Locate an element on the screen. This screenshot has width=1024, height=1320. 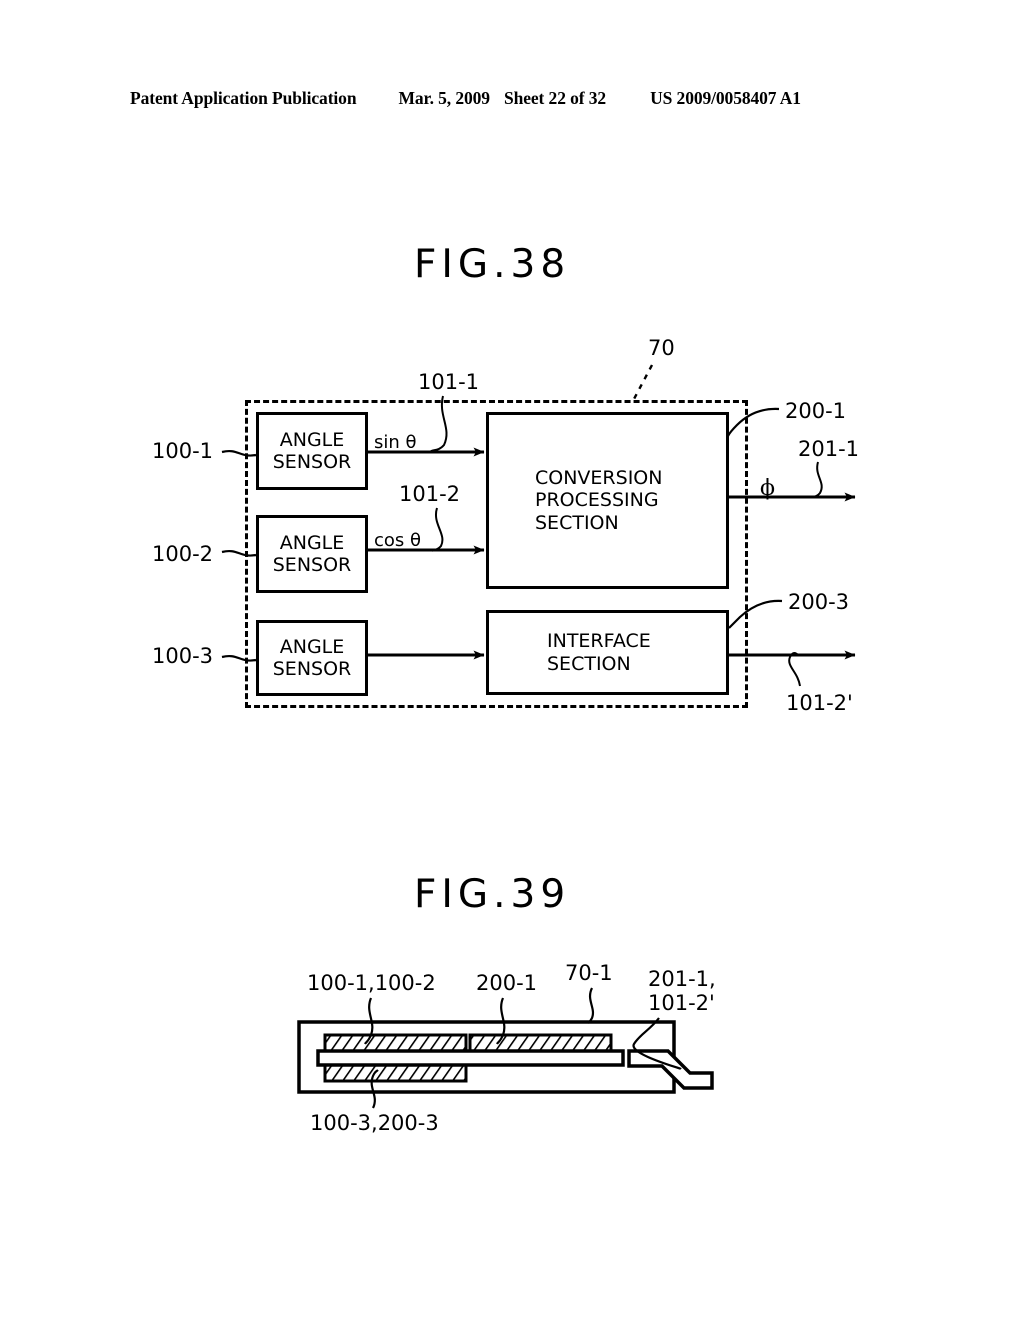
ref-101-2: 101-2 is located at coordinates (430, 494).